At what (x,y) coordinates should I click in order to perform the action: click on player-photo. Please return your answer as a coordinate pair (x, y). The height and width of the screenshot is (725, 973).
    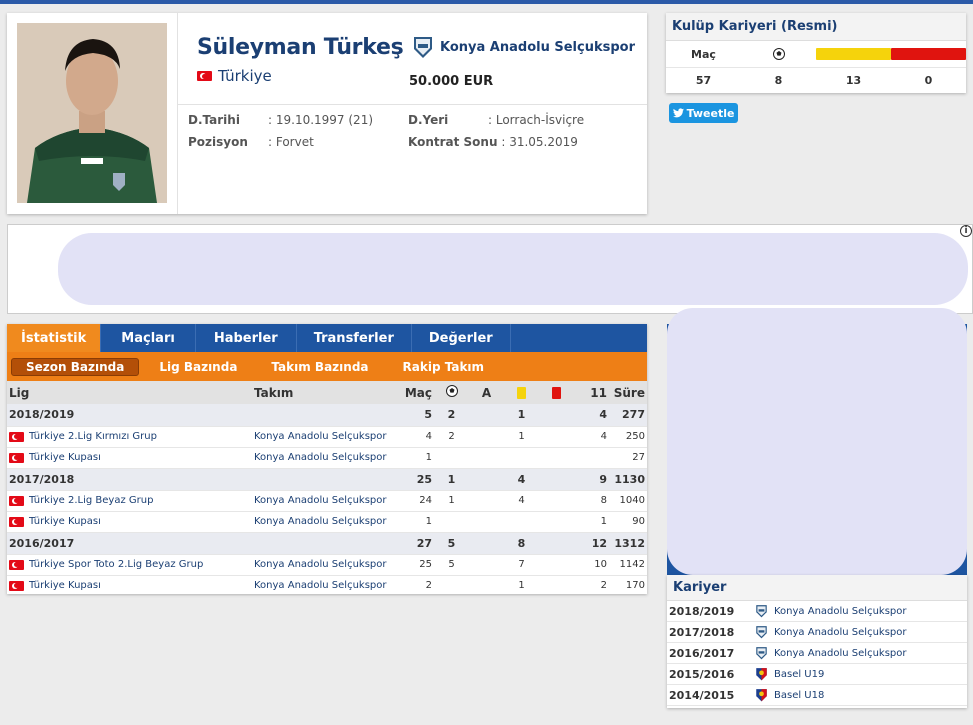
    Looking at the image, I should click on (92, 113).